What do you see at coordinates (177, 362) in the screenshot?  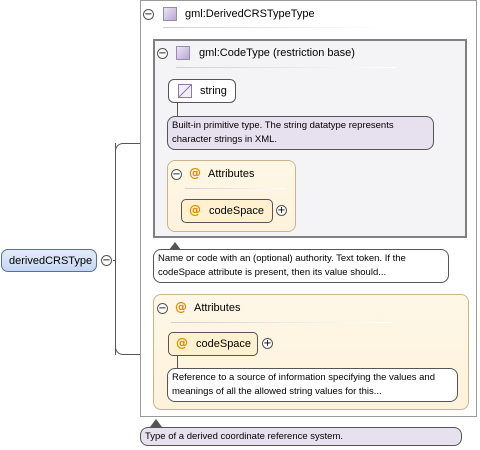 I see `codespace-doc-pointer-stem` at bounding box center [177, 362].